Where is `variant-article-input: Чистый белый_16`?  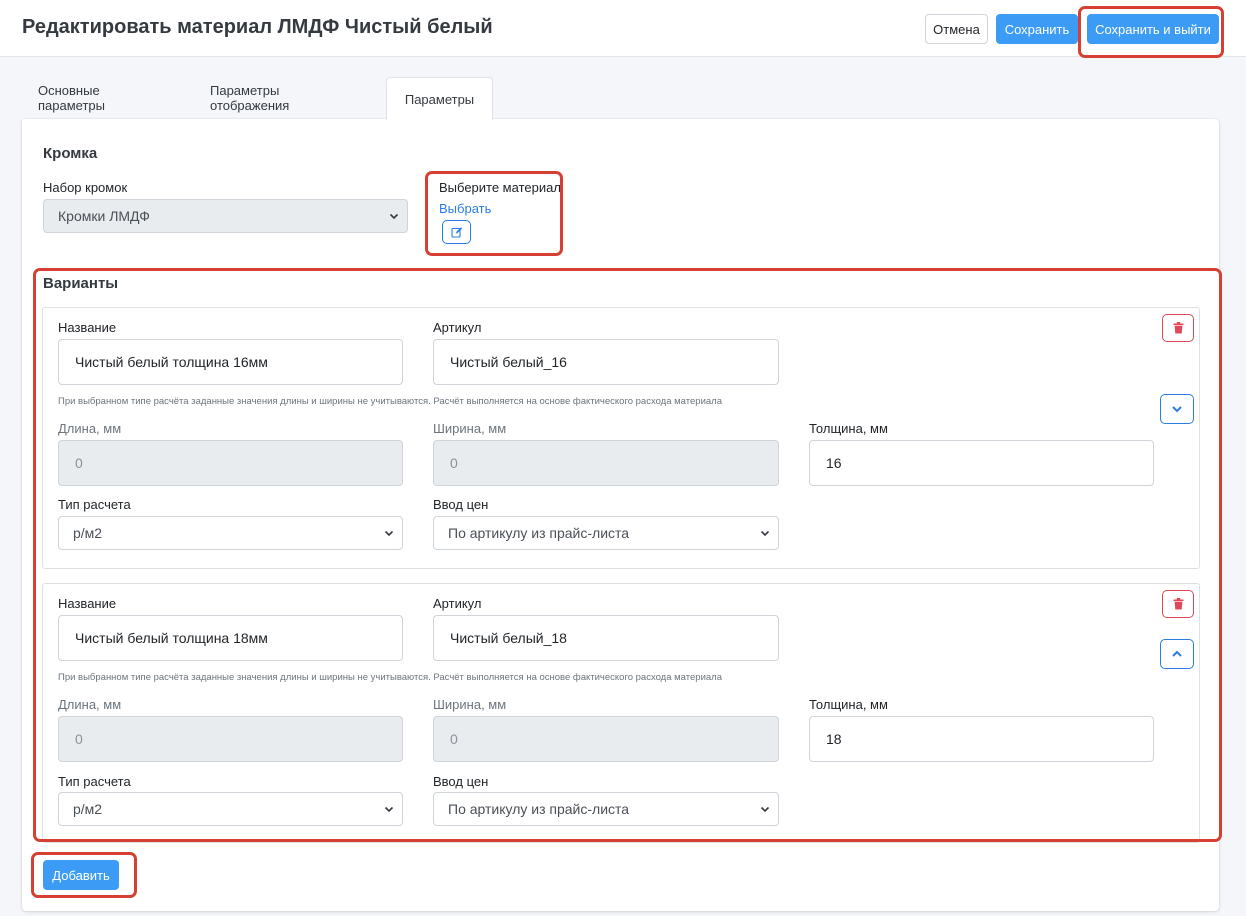 variant-article-input: Чистый белый_16 is located at coordinates (606, 362).